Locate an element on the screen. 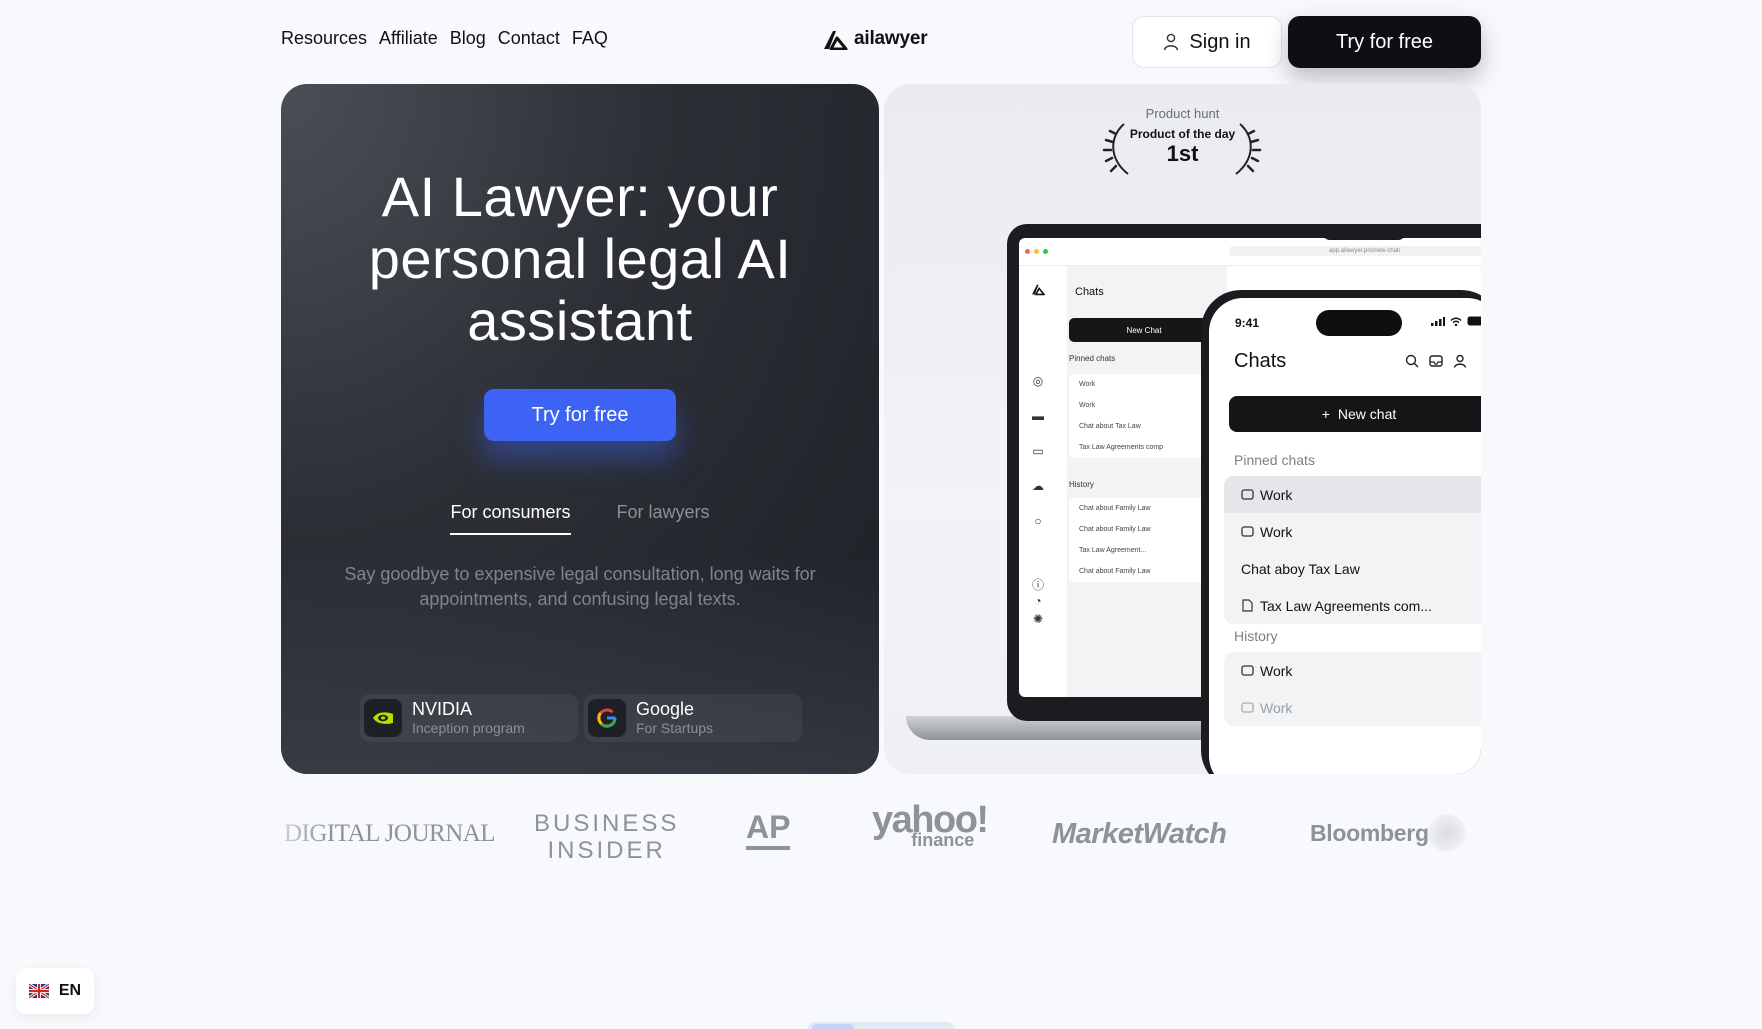 The image size is (1762, 1029). document-icon is located at coordinates (1247, 605).